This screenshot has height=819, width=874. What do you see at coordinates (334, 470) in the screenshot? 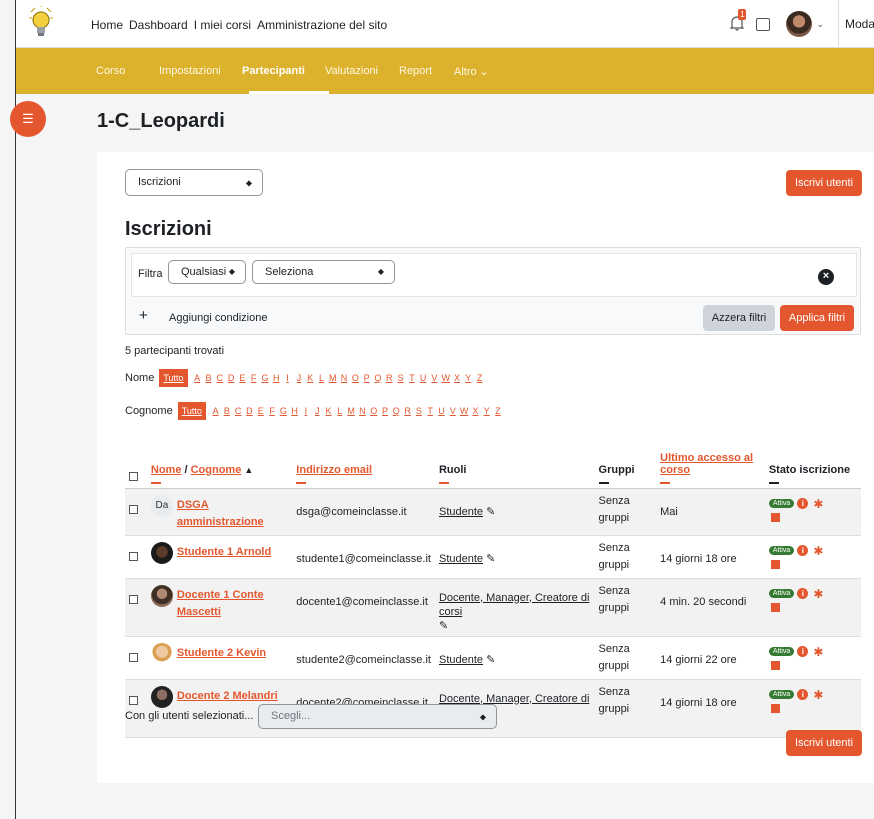
I see `sort-by-email-link: Indirizzo email` at bounding box center [334, 470].